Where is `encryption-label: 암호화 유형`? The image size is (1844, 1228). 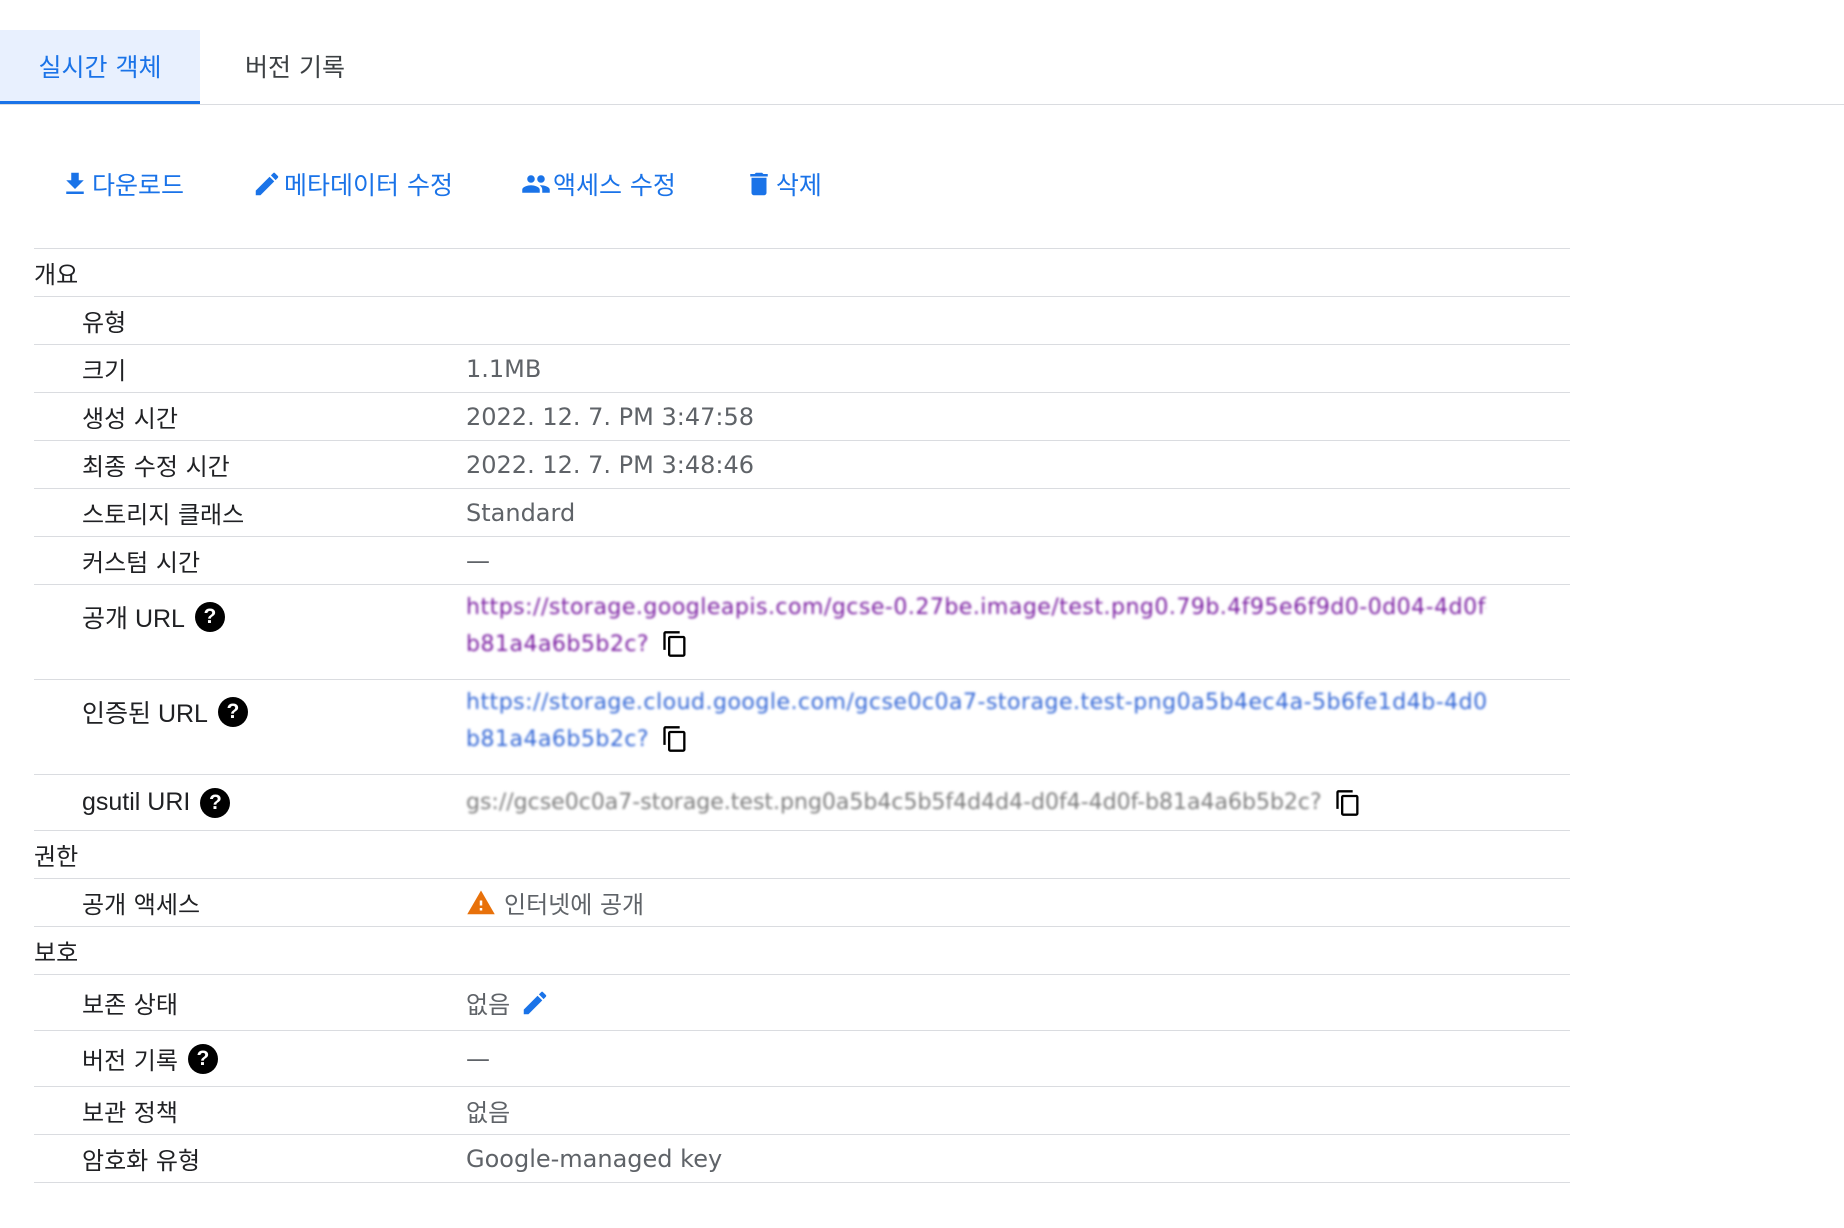 encryption-label: 암호화 유형 is located at coordinates (141, 1161).